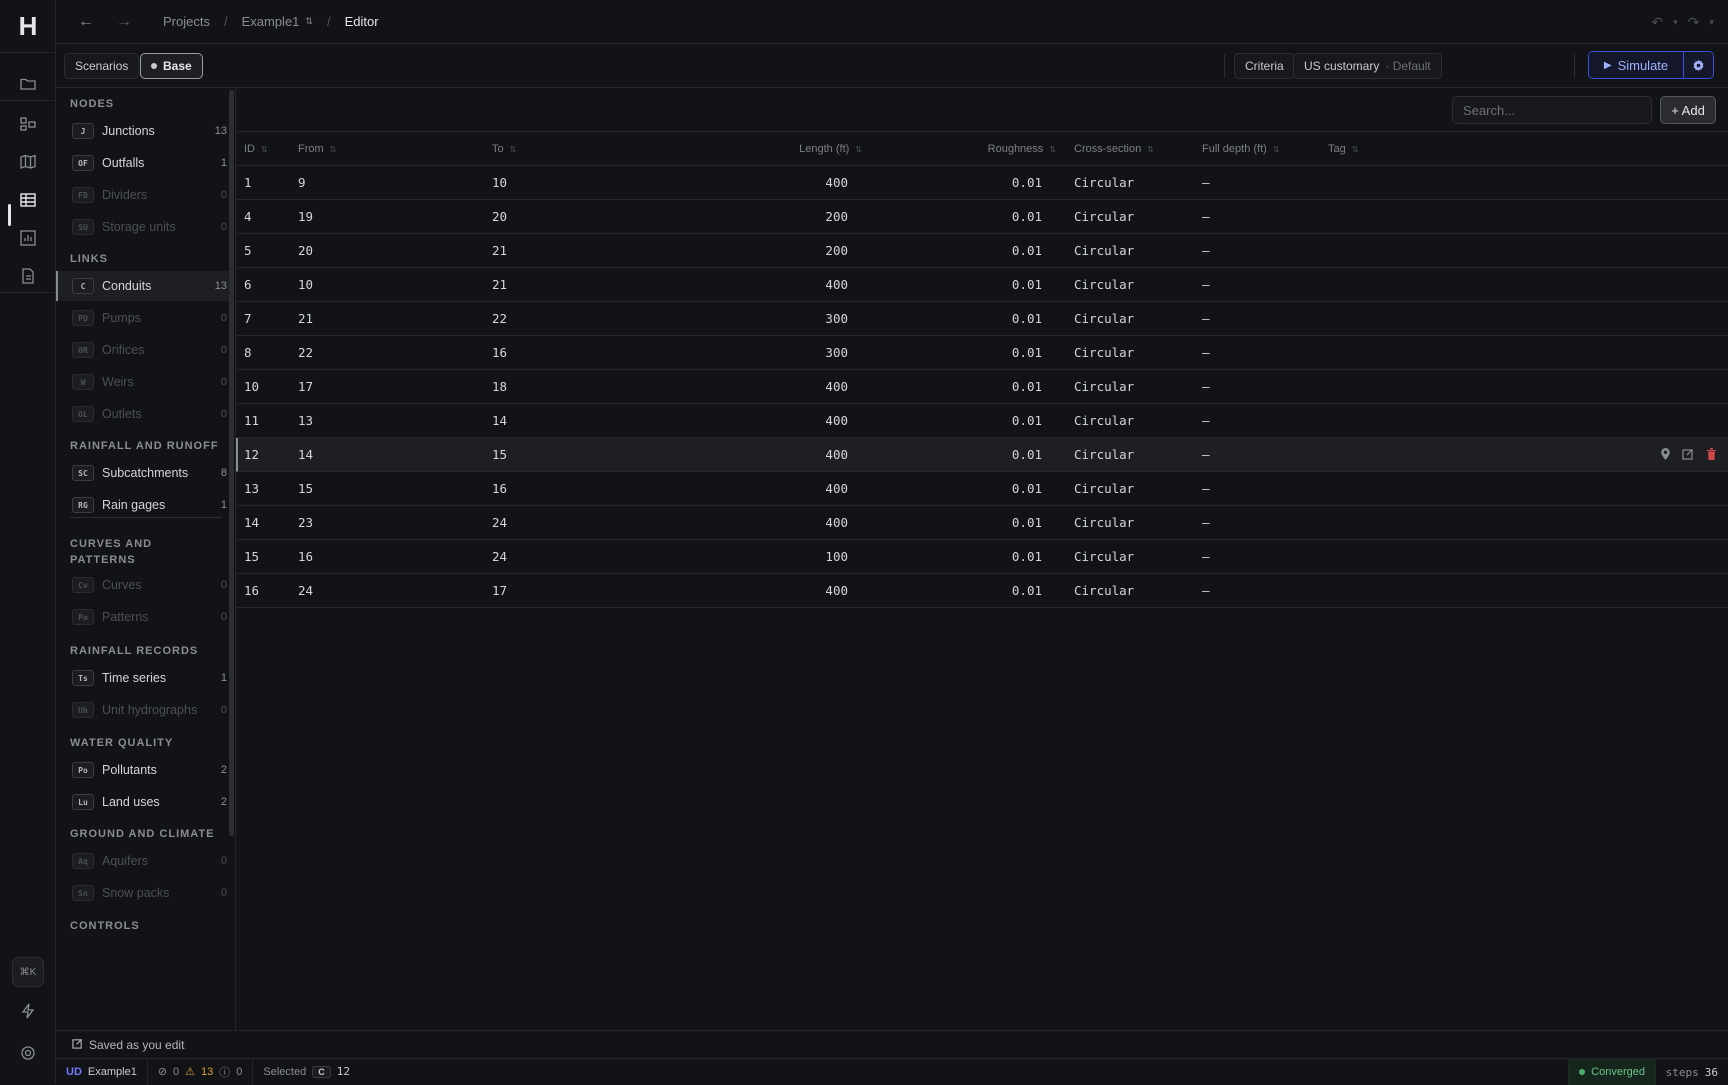 This screenshot has width=1728, height=1085. I want to click on table-row: 12 14 15 400 0.01 Circular —, so click(982, 455).